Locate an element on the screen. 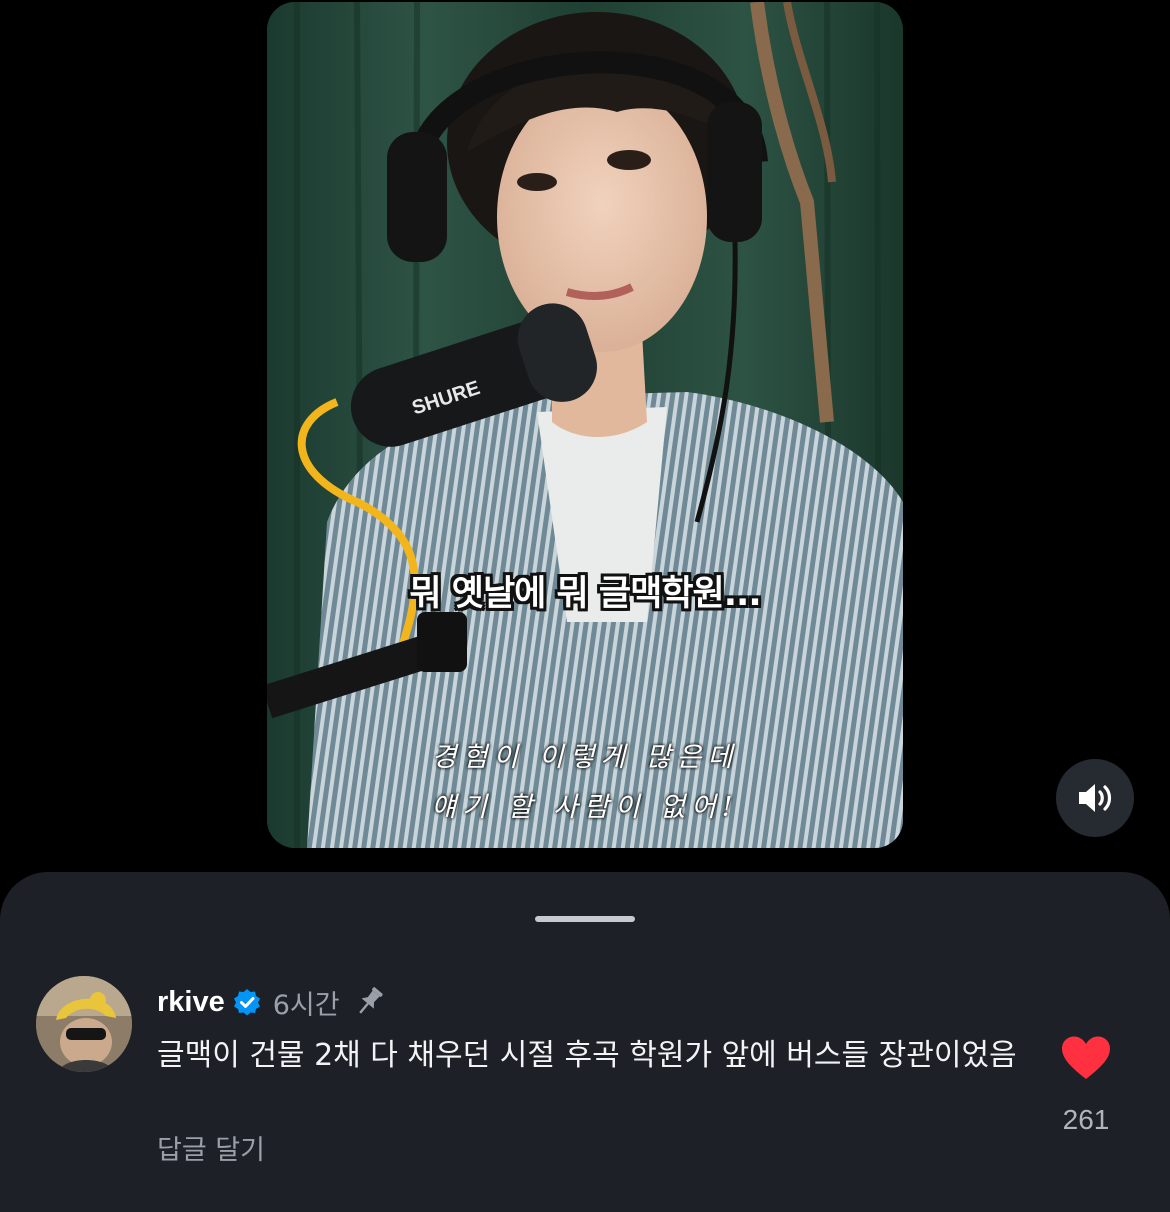 Image resolution: width=1170 pixels, height=1212 pixels. comment-header: rkive 6시간 is located at coordinates (271, 1002).